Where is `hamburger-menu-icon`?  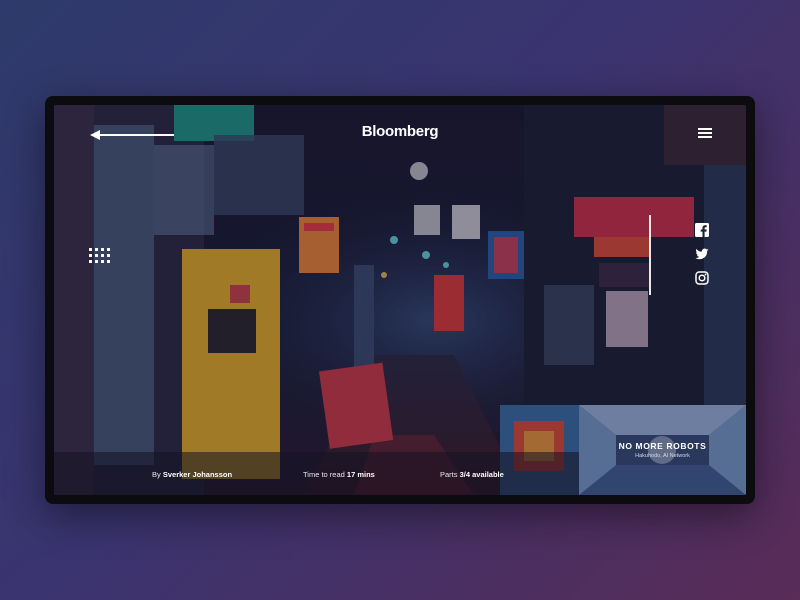 hamburger-menu-icon is located at coordinates (705, 133).